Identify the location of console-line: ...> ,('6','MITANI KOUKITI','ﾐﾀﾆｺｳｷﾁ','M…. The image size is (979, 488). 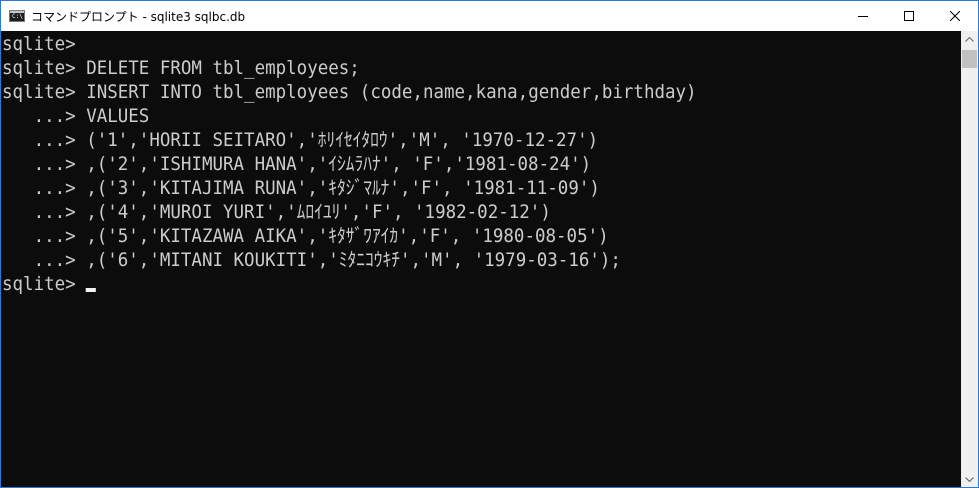
(311, 260).